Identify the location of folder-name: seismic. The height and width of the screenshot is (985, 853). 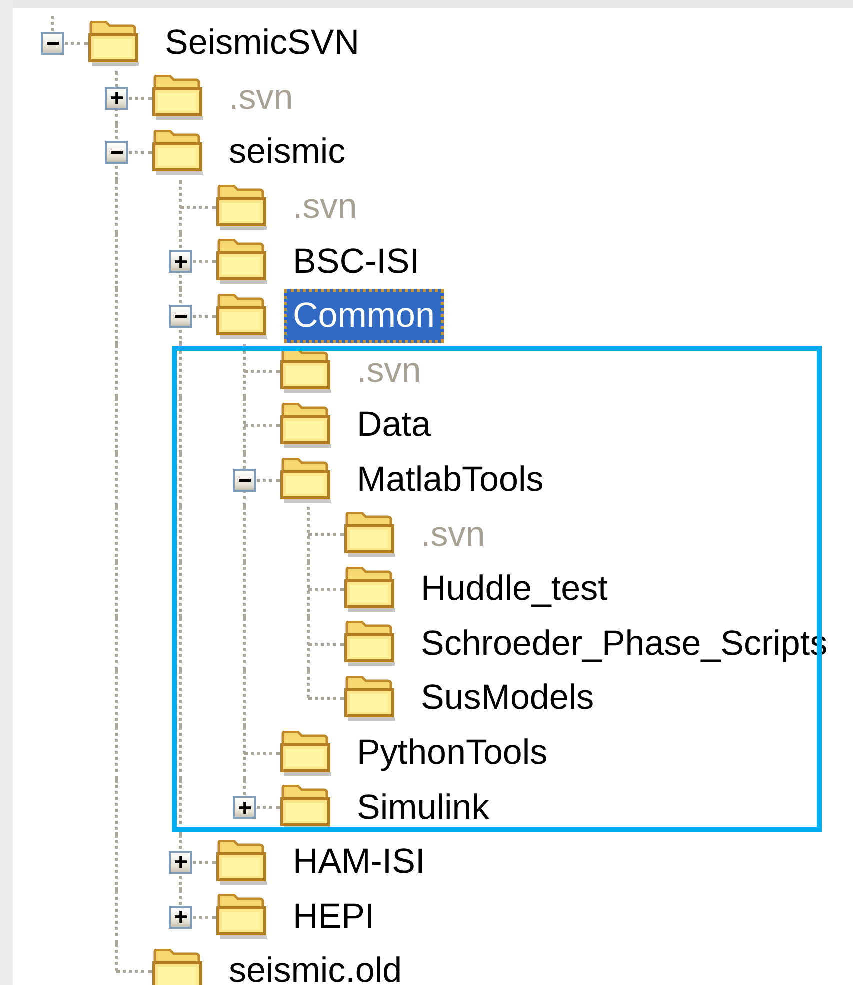
(287, 152).